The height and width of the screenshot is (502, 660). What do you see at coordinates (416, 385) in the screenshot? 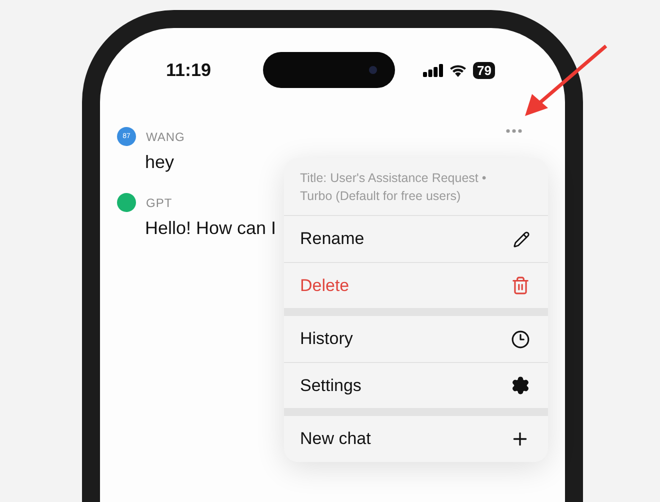
I see `menu-item: Settings` at bounding box center [416, 385].